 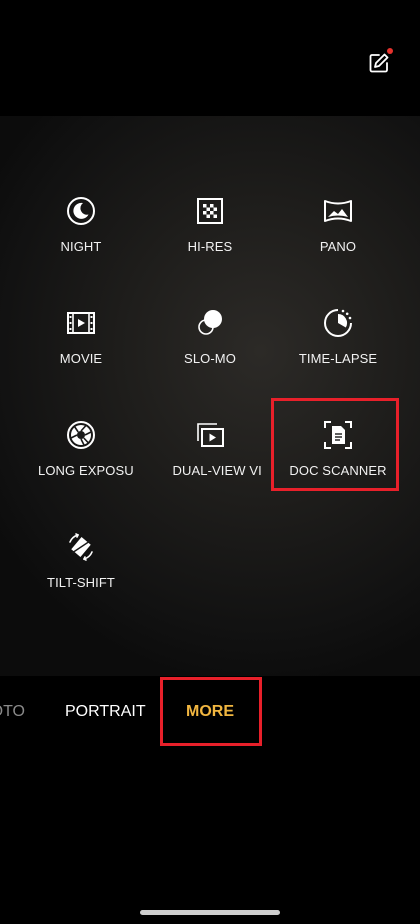 I want to click on mode-slo-mo: SLO-MO, so click(x=210, y=355).